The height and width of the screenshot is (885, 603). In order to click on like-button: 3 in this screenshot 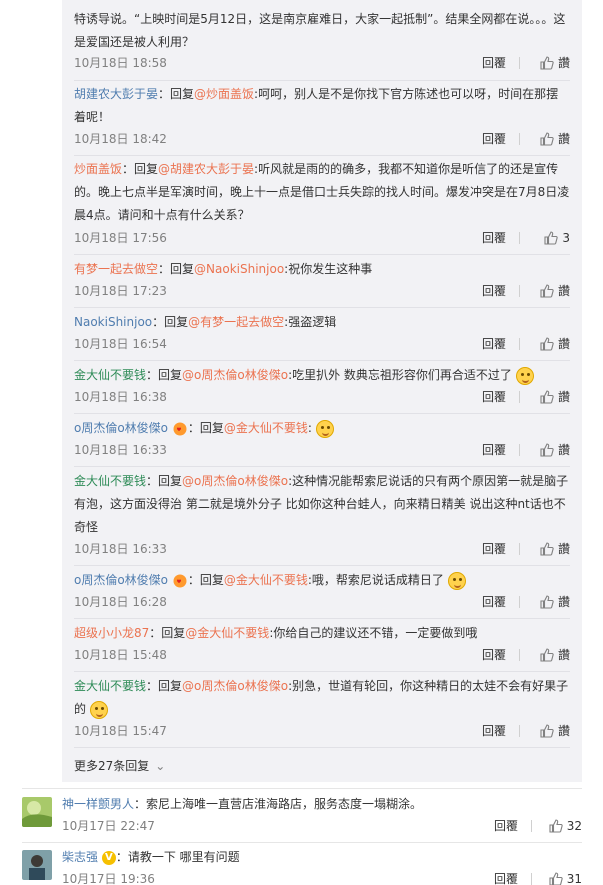, I will do `click(557, 238)`.